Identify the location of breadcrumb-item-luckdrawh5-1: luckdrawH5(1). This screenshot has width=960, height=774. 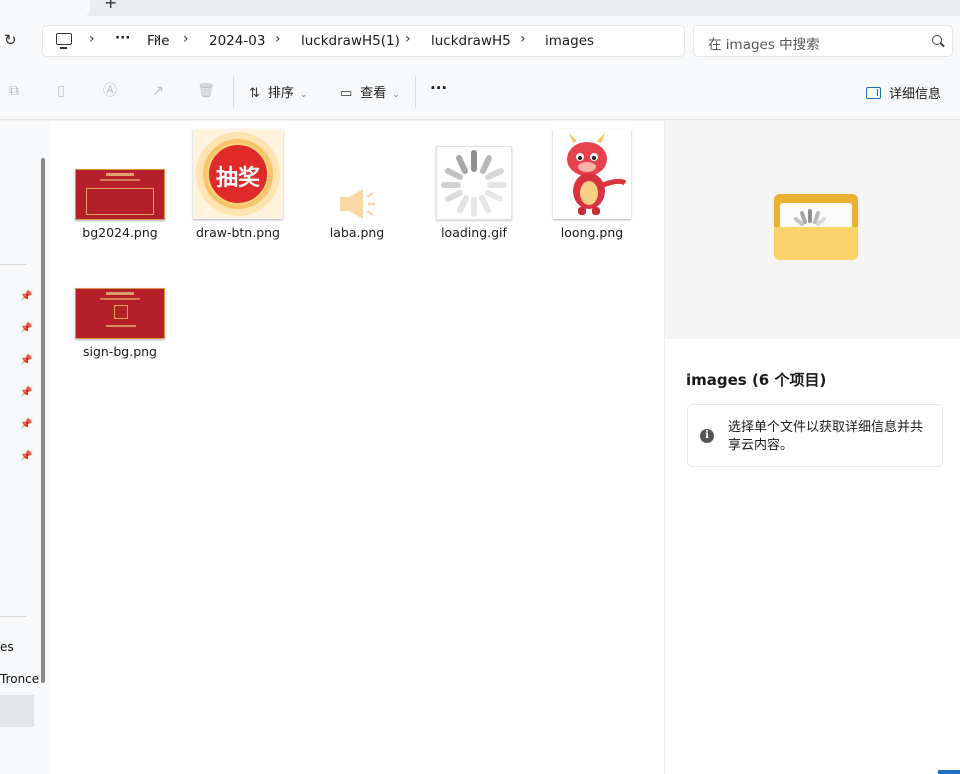
(350, 41).